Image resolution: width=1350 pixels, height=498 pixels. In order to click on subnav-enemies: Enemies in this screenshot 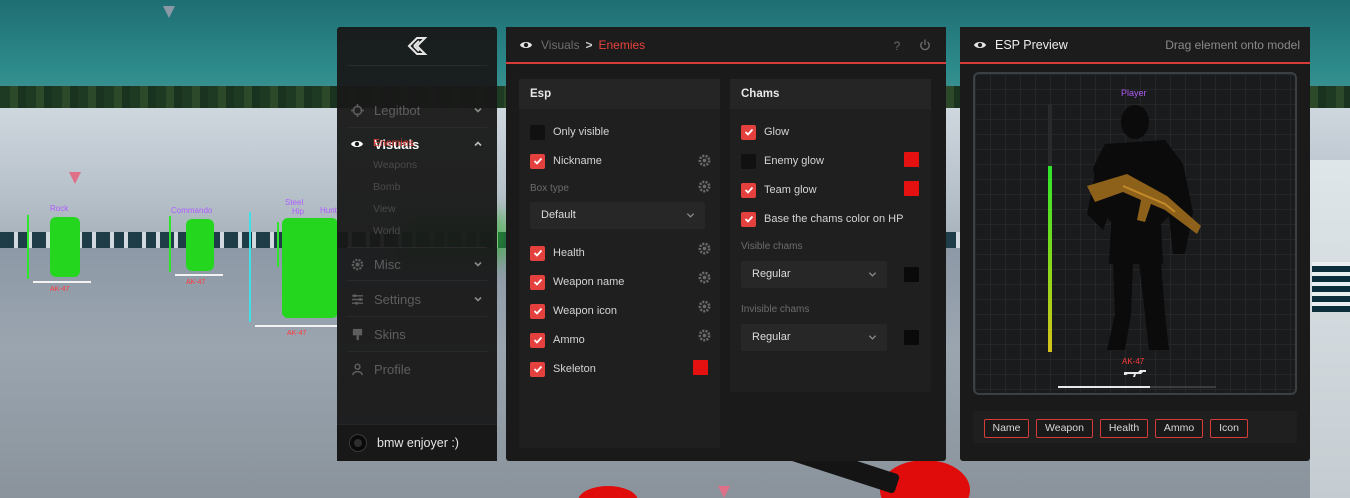, I will do `click(393, 143)`.